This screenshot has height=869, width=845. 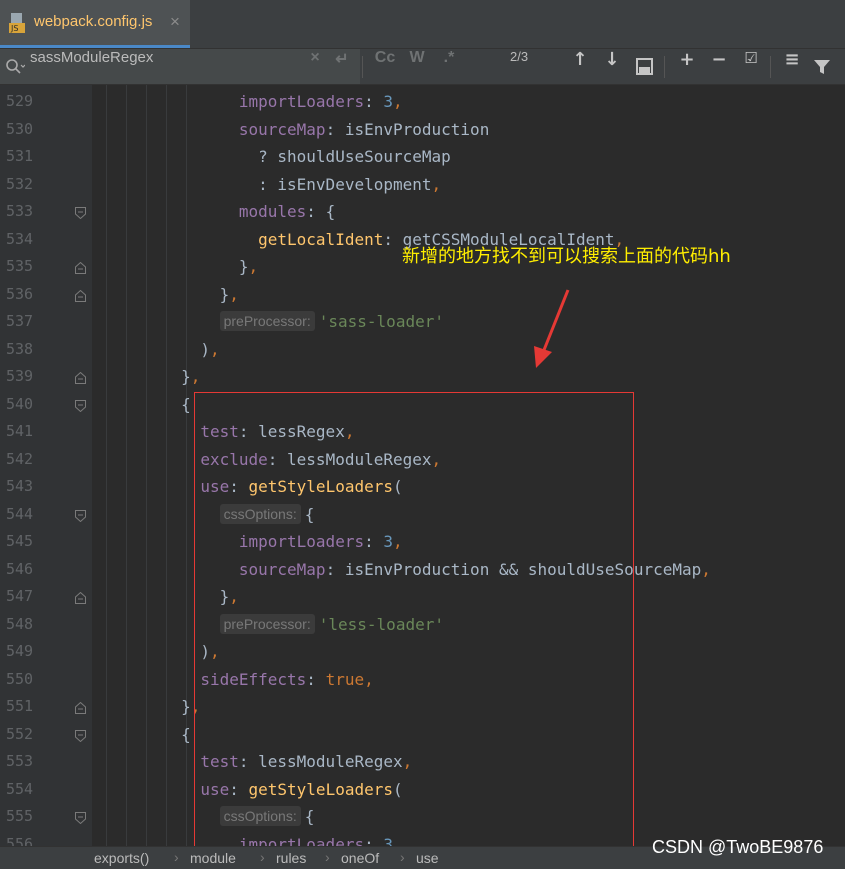 I want to click on previous-match-icon: ↑, so click(x=580, y=66).